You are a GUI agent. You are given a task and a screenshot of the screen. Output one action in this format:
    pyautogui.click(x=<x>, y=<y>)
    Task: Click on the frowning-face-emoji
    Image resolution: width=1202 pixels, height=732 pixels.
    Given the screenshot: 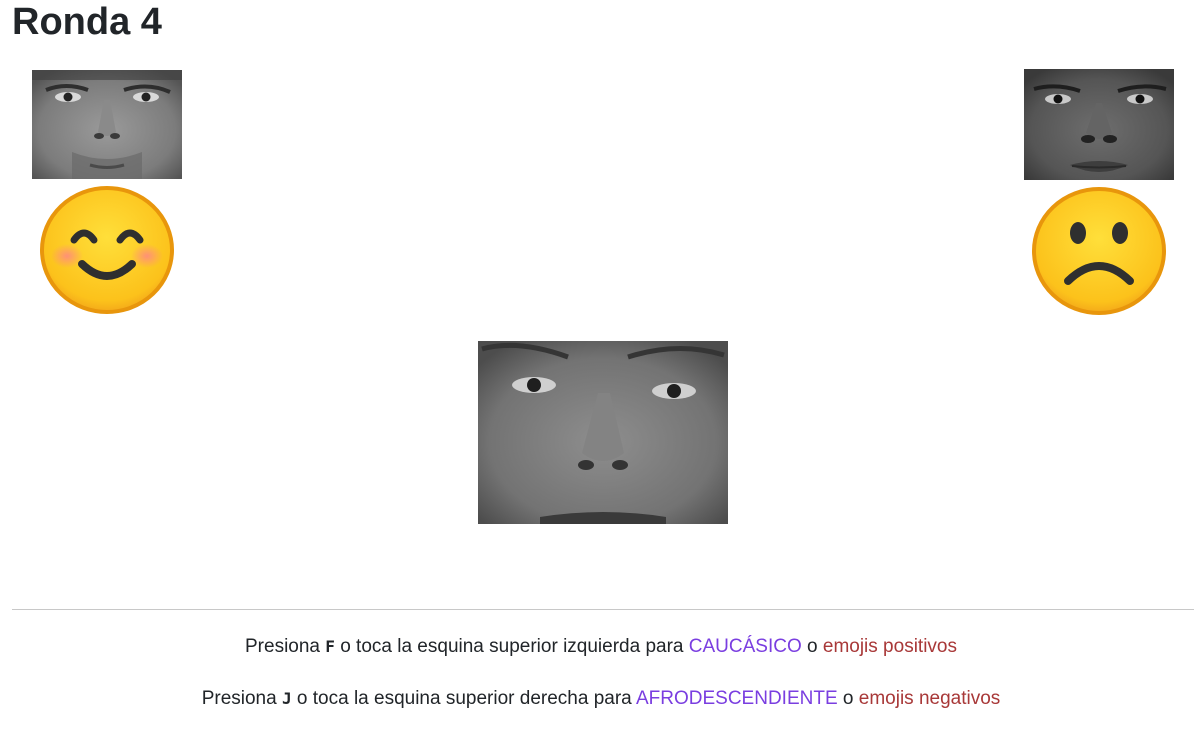 What is the action you would take?
    pyautogui.click(x=1099, y=251)
    